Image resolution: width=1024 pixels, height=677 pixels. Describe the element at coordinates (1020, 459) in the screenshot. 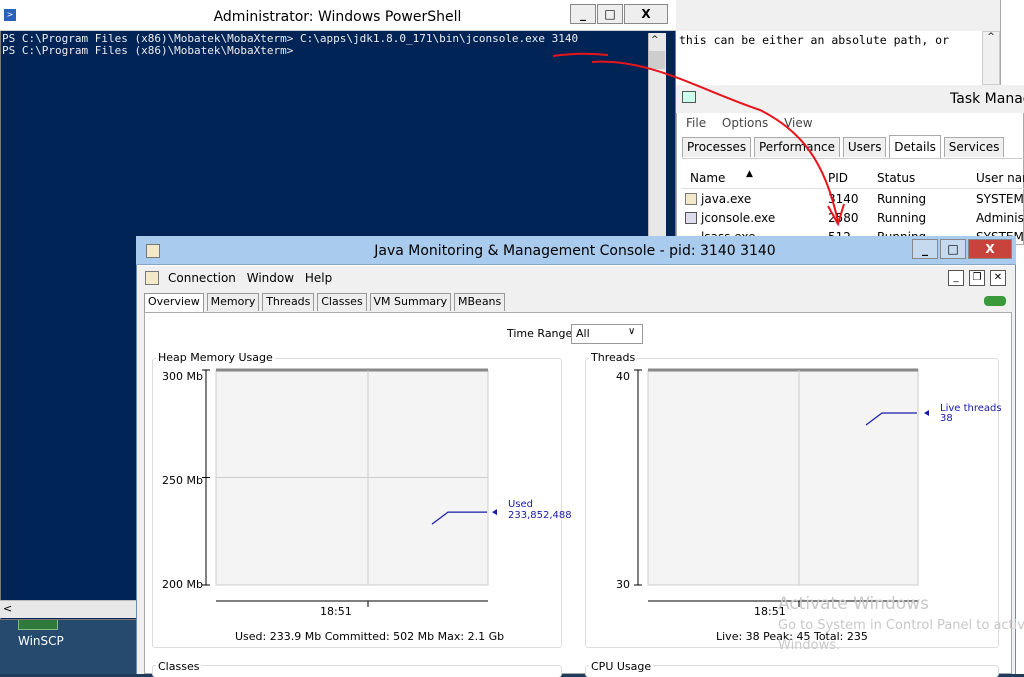

I see `background-window-edge` at that location.